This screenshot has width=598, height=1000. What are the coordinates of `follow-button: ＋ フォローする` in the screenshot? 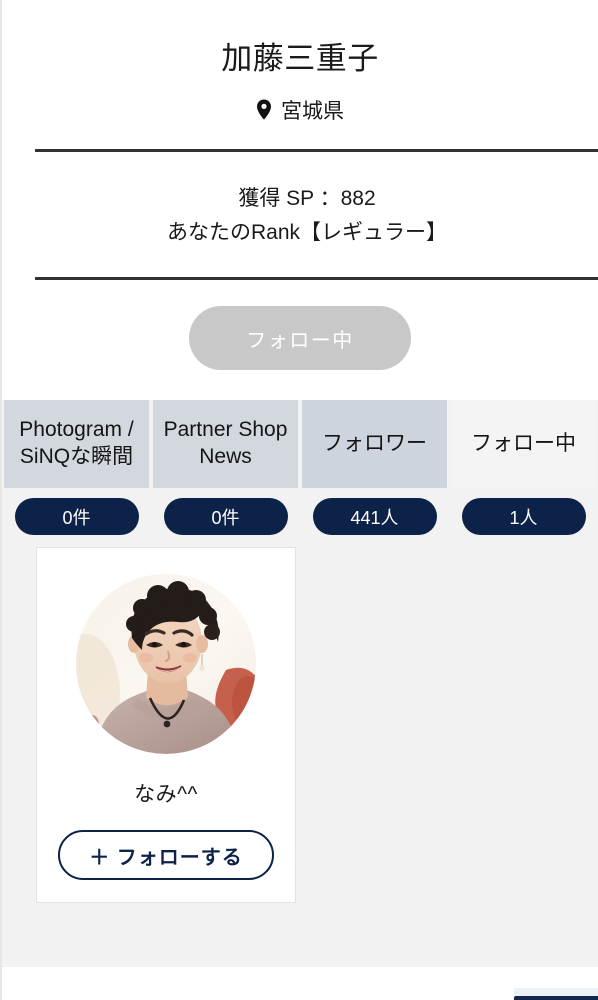 It's located at (166, 855).